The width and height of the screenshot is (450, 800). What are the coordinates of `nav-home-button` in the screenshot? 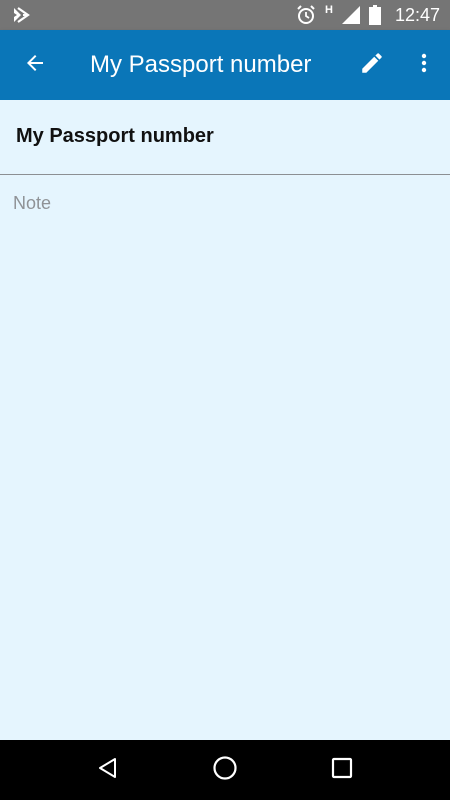 It's located at (225, 770).